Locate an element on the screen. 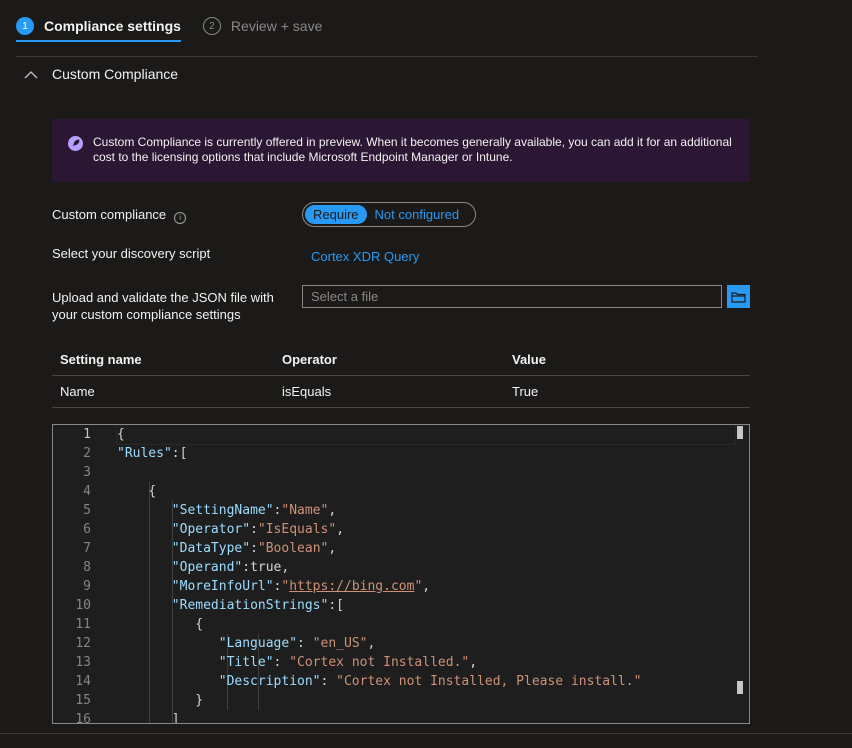 This screenshot has width=852, height=748. footer-divider is located at coordinates (426, 733).